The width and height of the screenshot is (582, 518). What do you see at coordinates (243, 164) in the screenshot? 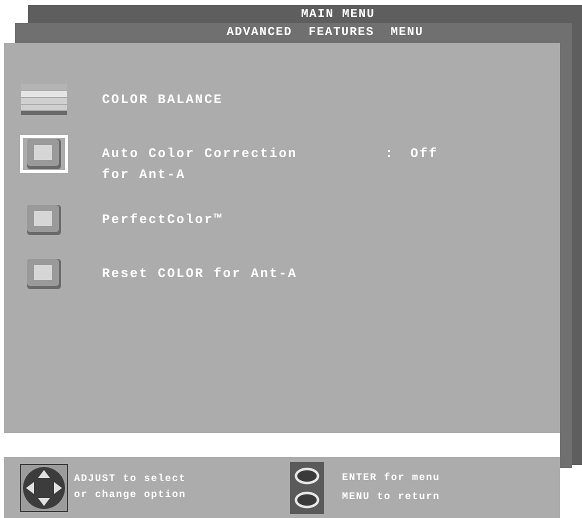
I see `menu-item-label: Auto Color Correction for Ant-A` at bounding box center [243, 164].